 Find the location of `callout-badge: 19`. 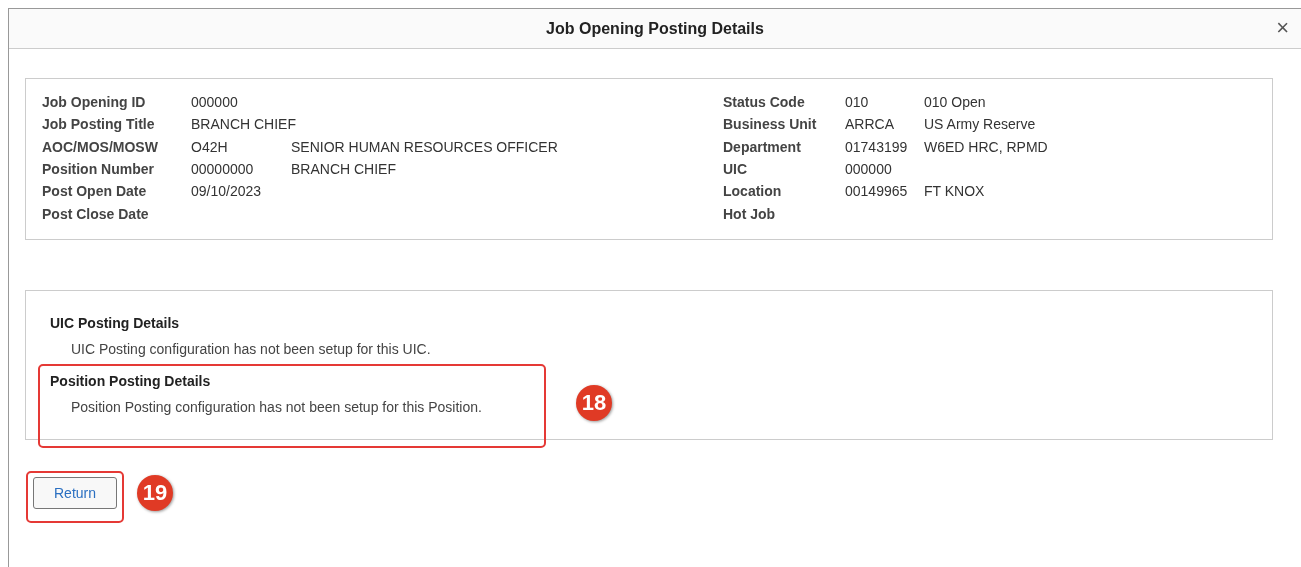

callout-badge: 19 is located at coordinates (155, 493).